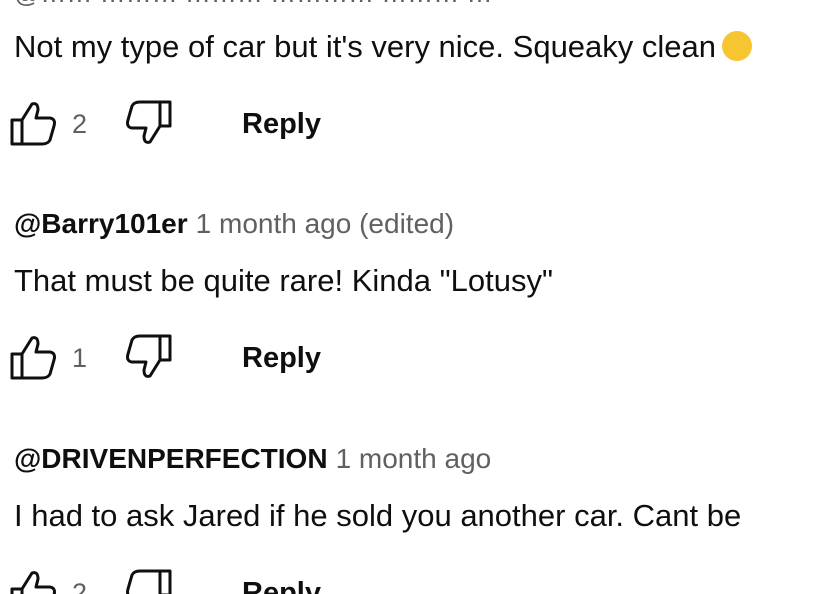  What do you see at coordinates (414, 458) in the screenshot?
I see `comment-timestamp: 1 month ago` at bounding box center [414, 458].